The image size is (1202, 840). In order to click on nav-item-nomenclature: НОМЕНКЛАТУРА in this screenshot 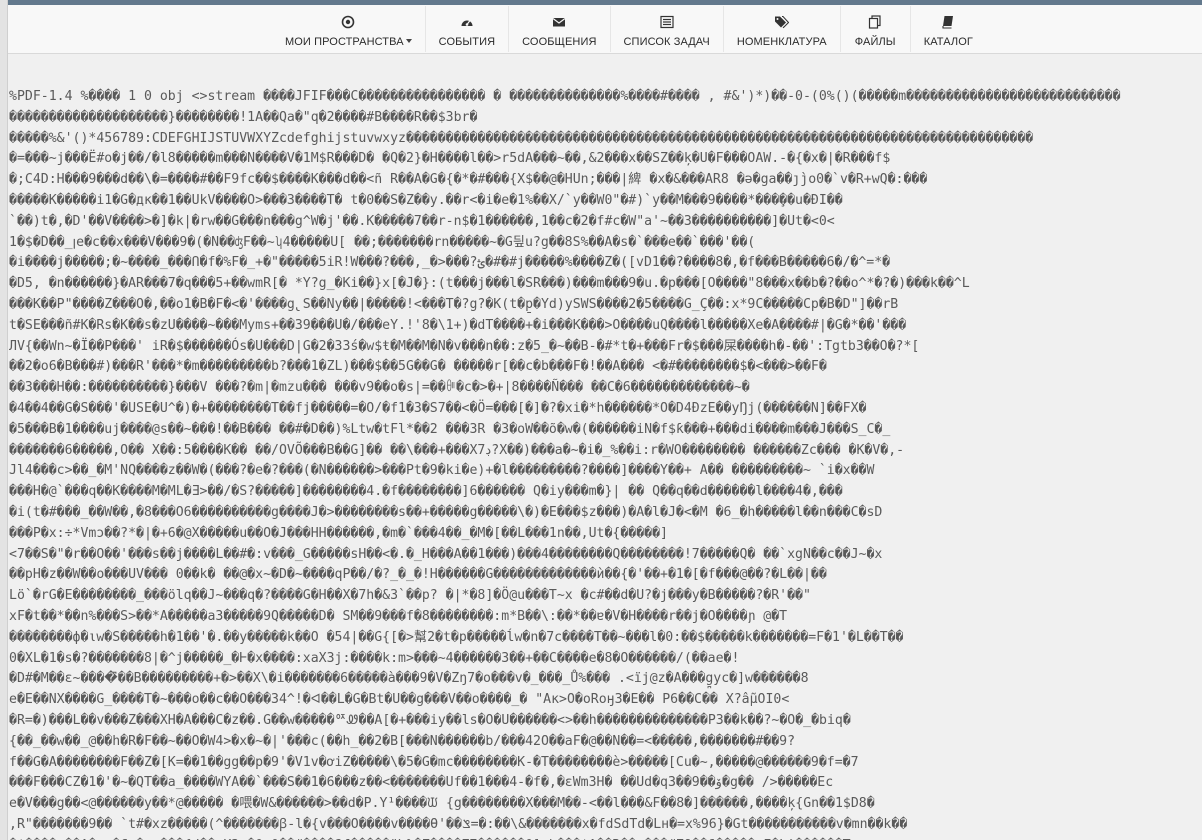, I will do `click(782, 29)`.